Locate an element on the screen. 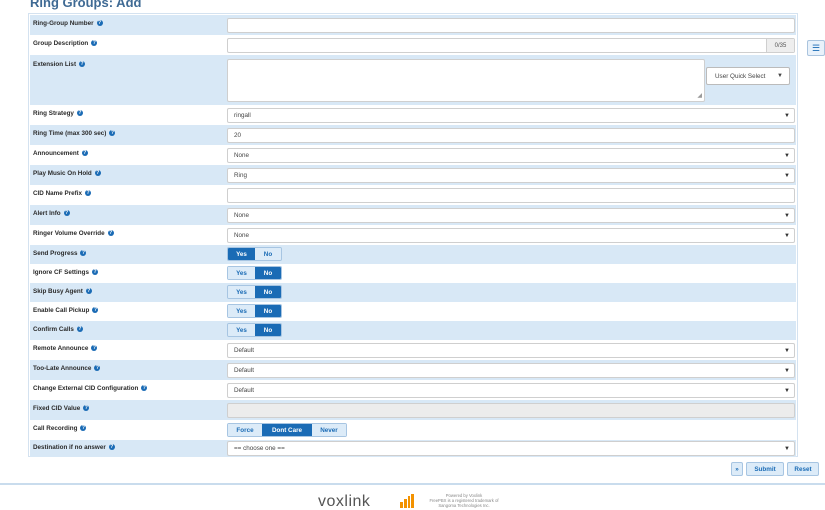  call-recording-label: Call Recording? is located at coordinates (60, 428).